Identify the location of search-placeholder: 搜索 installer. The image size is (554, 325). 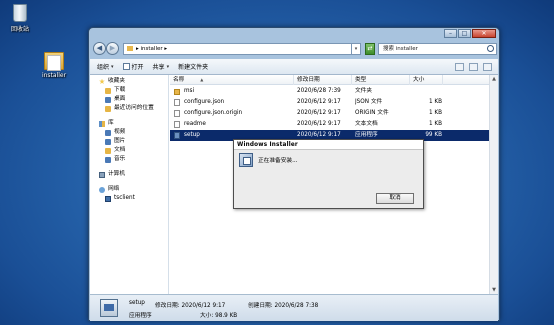
(400, 49).